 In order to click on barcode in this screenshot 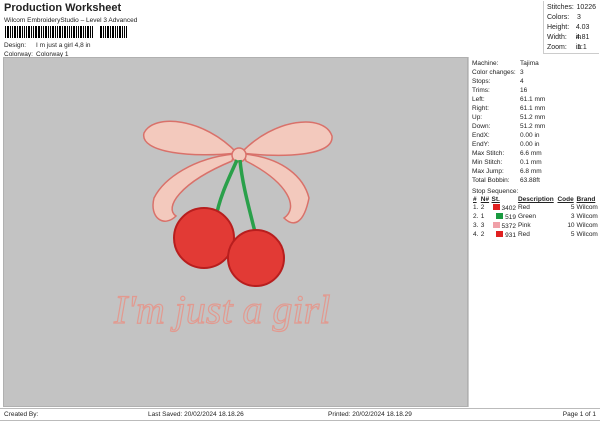, I will do `click(75, 32)`.